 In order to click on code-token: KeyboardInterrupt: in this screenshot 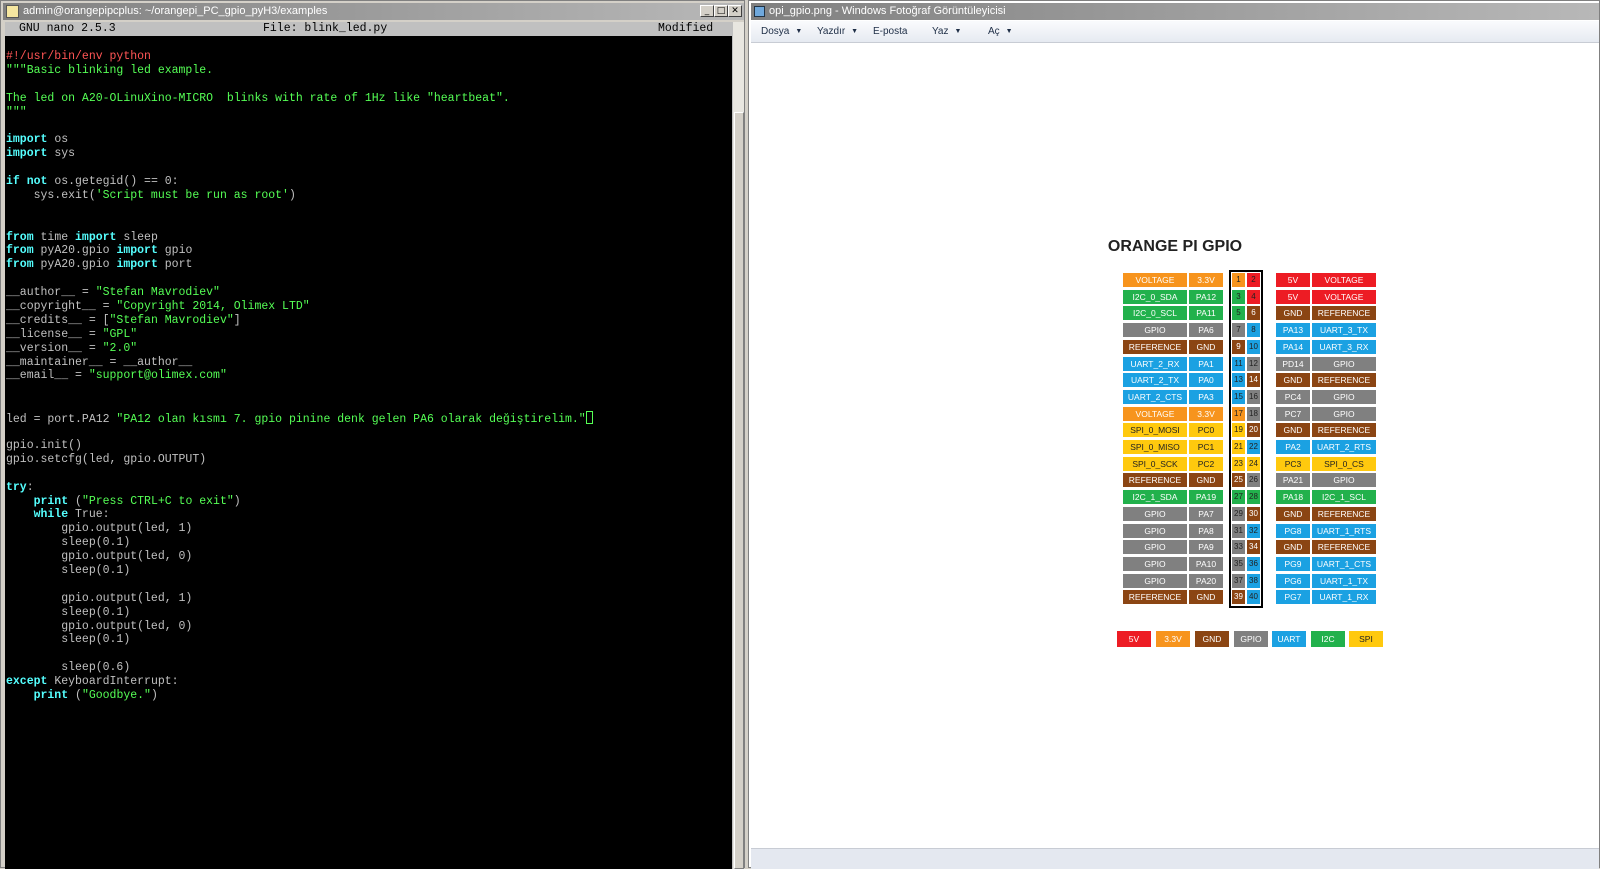, I will do `click(113, 682)`.